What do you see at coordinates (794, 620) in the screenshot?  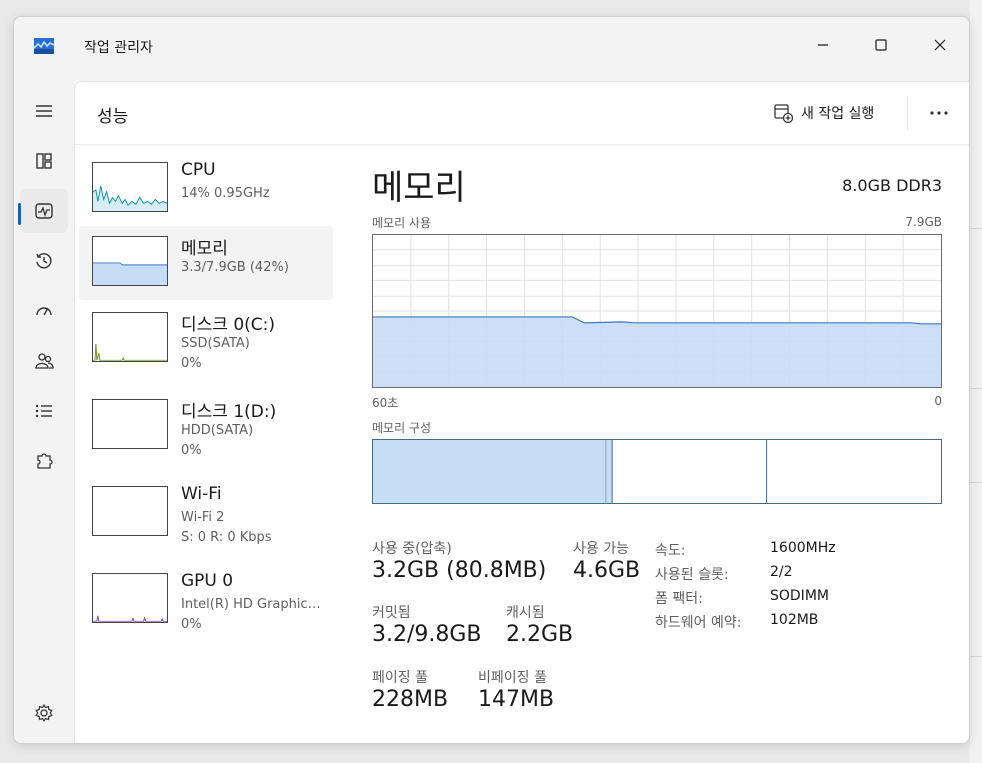 I see `hardware-reserved-value: 102MB` at bounding box center [794, 620].